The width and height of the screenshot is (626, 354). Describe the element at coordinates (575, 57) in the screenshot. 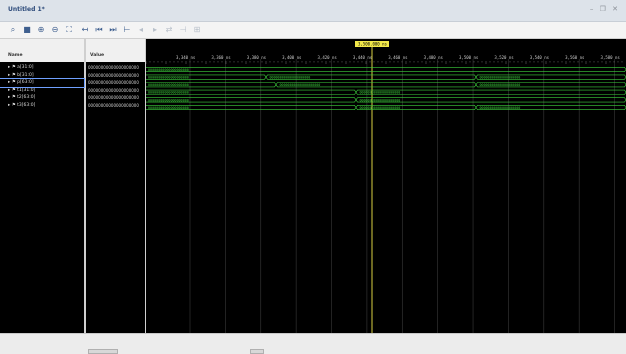

I see `ruler-tick-label: 3,560 ns` at that location.